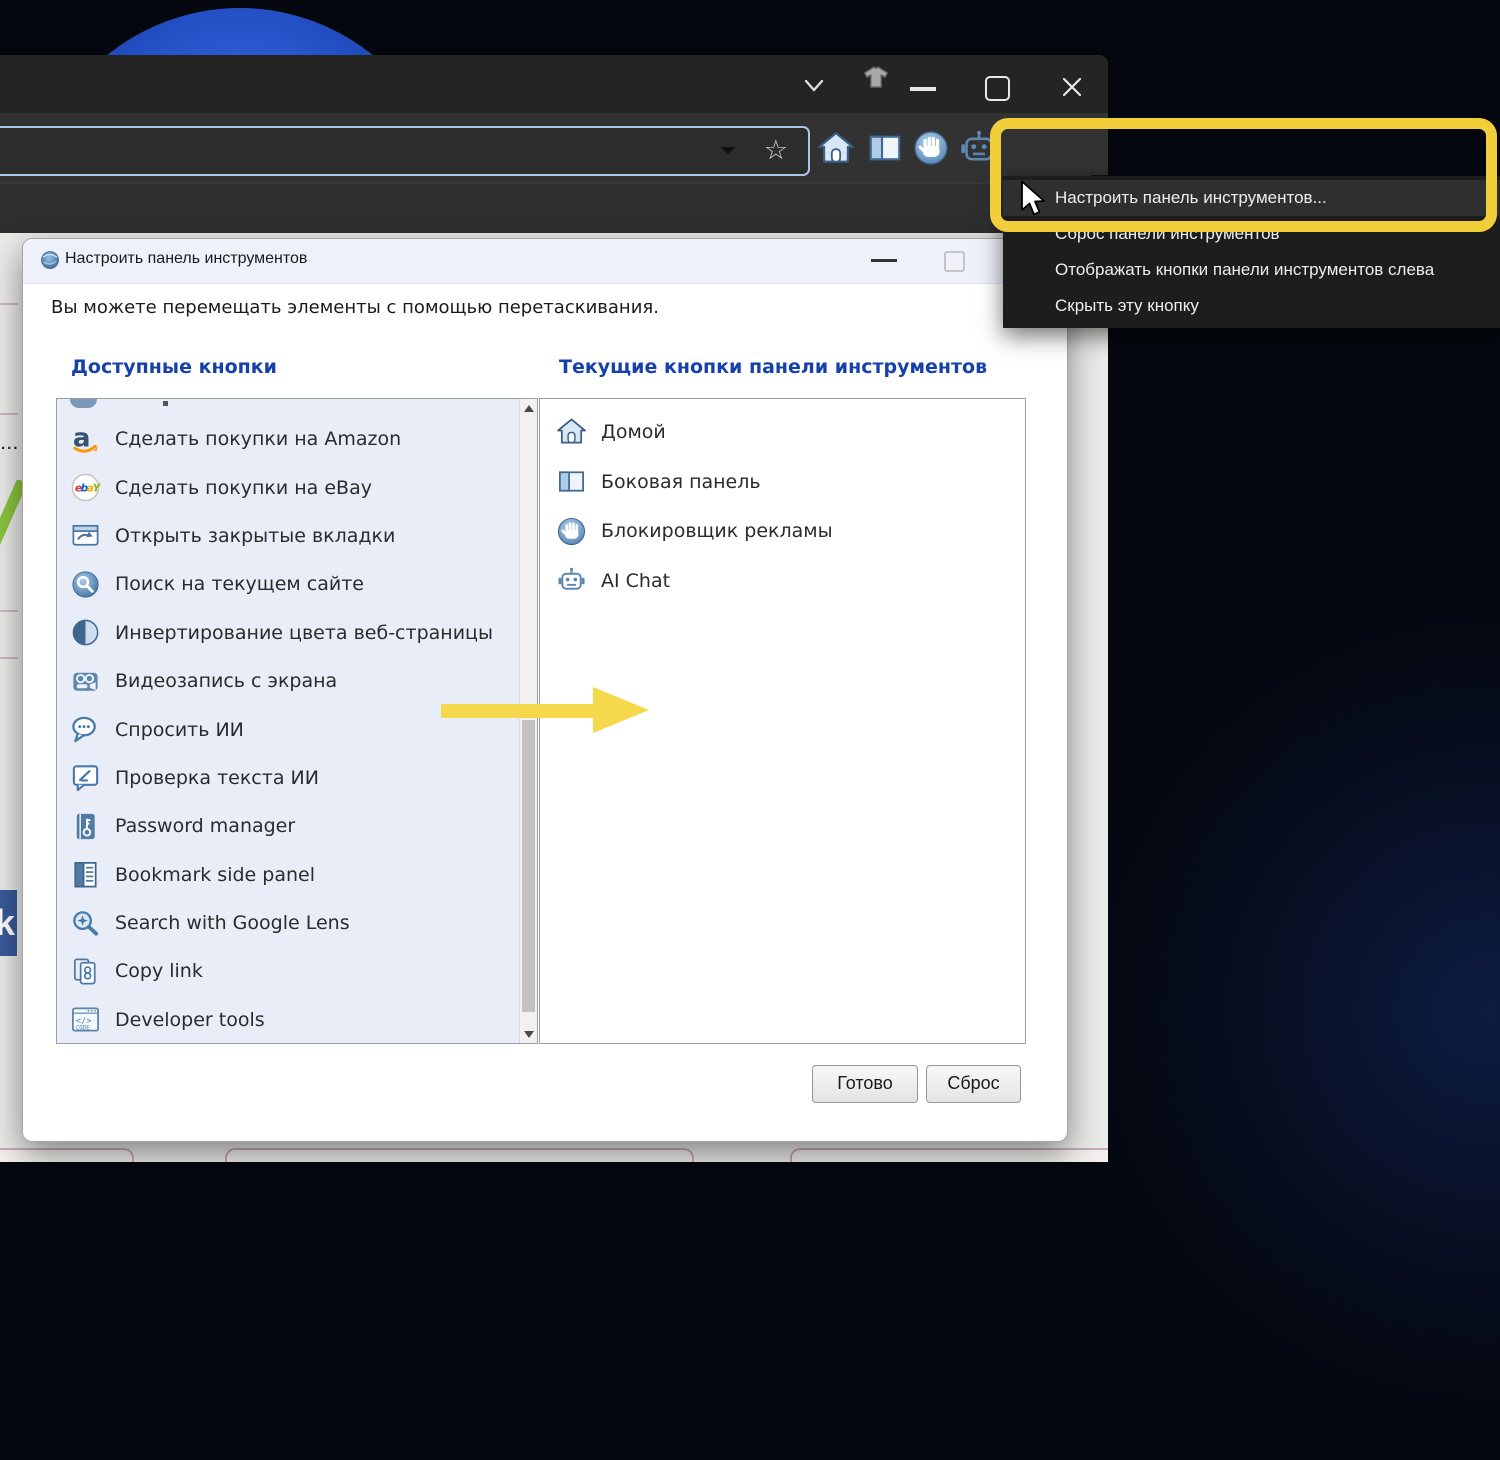  I want to click on item-label: Спросить ИИ, so click(179, 729).